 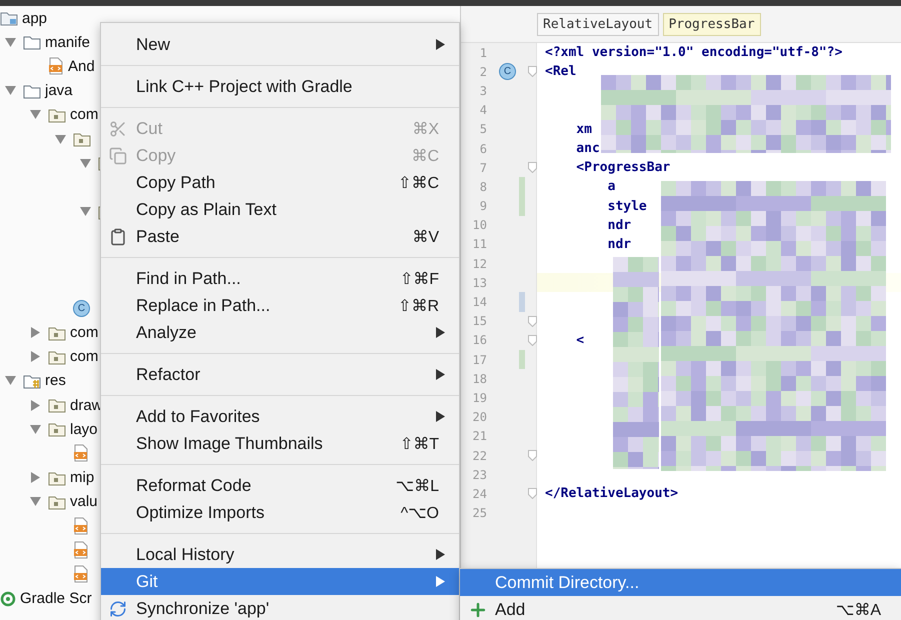 I want to click on tree-item-label: manife, so click(x=67, y=42).